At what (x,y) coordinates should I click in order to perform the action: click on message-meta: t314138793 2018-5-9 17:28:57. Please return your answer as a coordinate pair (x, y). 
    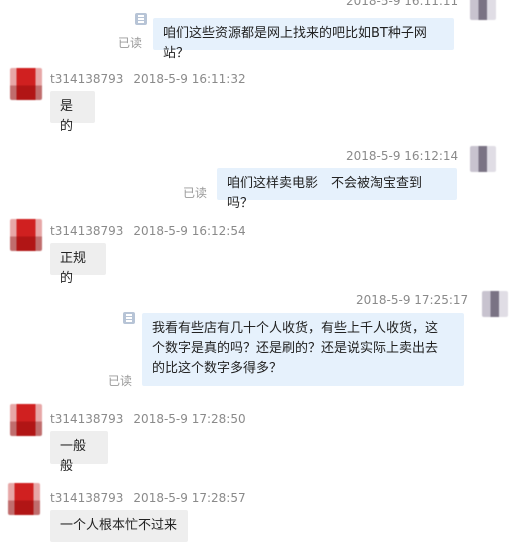
    Looking at the image, I should click on (148, 498).